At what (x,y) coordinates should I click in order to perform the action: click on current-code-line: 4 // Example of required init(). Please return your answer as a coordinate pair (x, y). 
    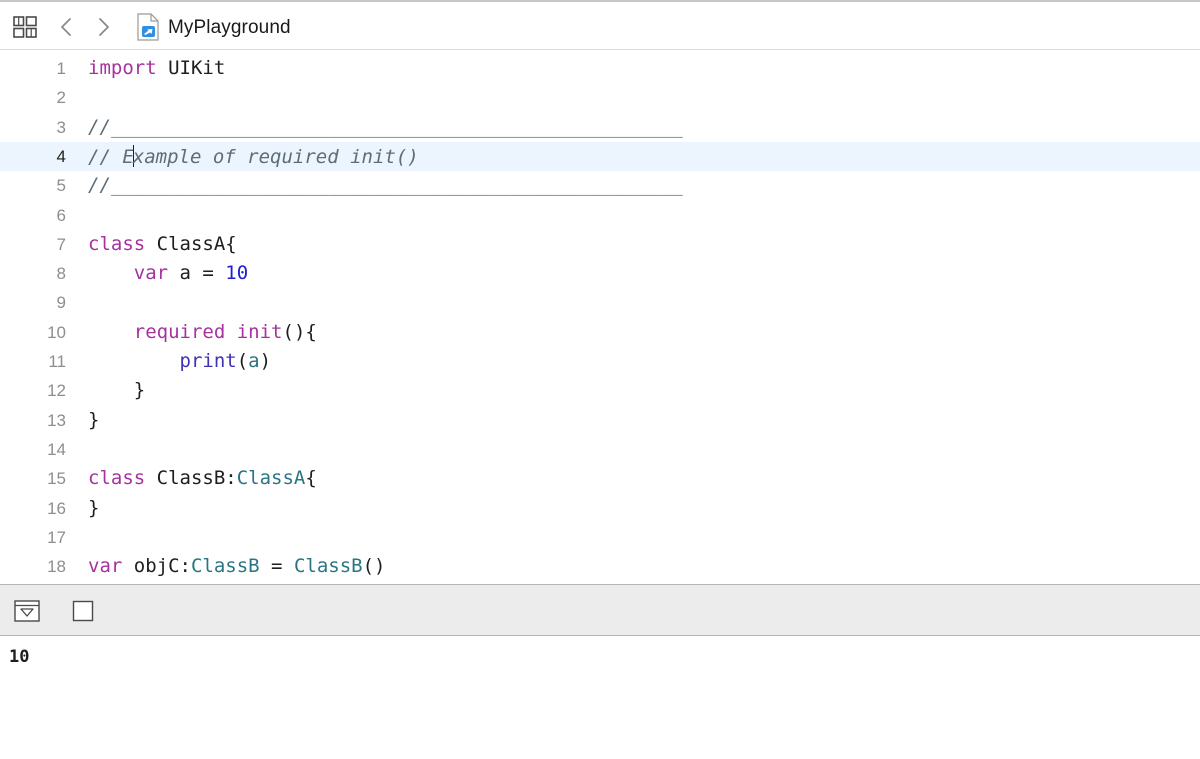
    Looking at the image, I should click on (600, 156).